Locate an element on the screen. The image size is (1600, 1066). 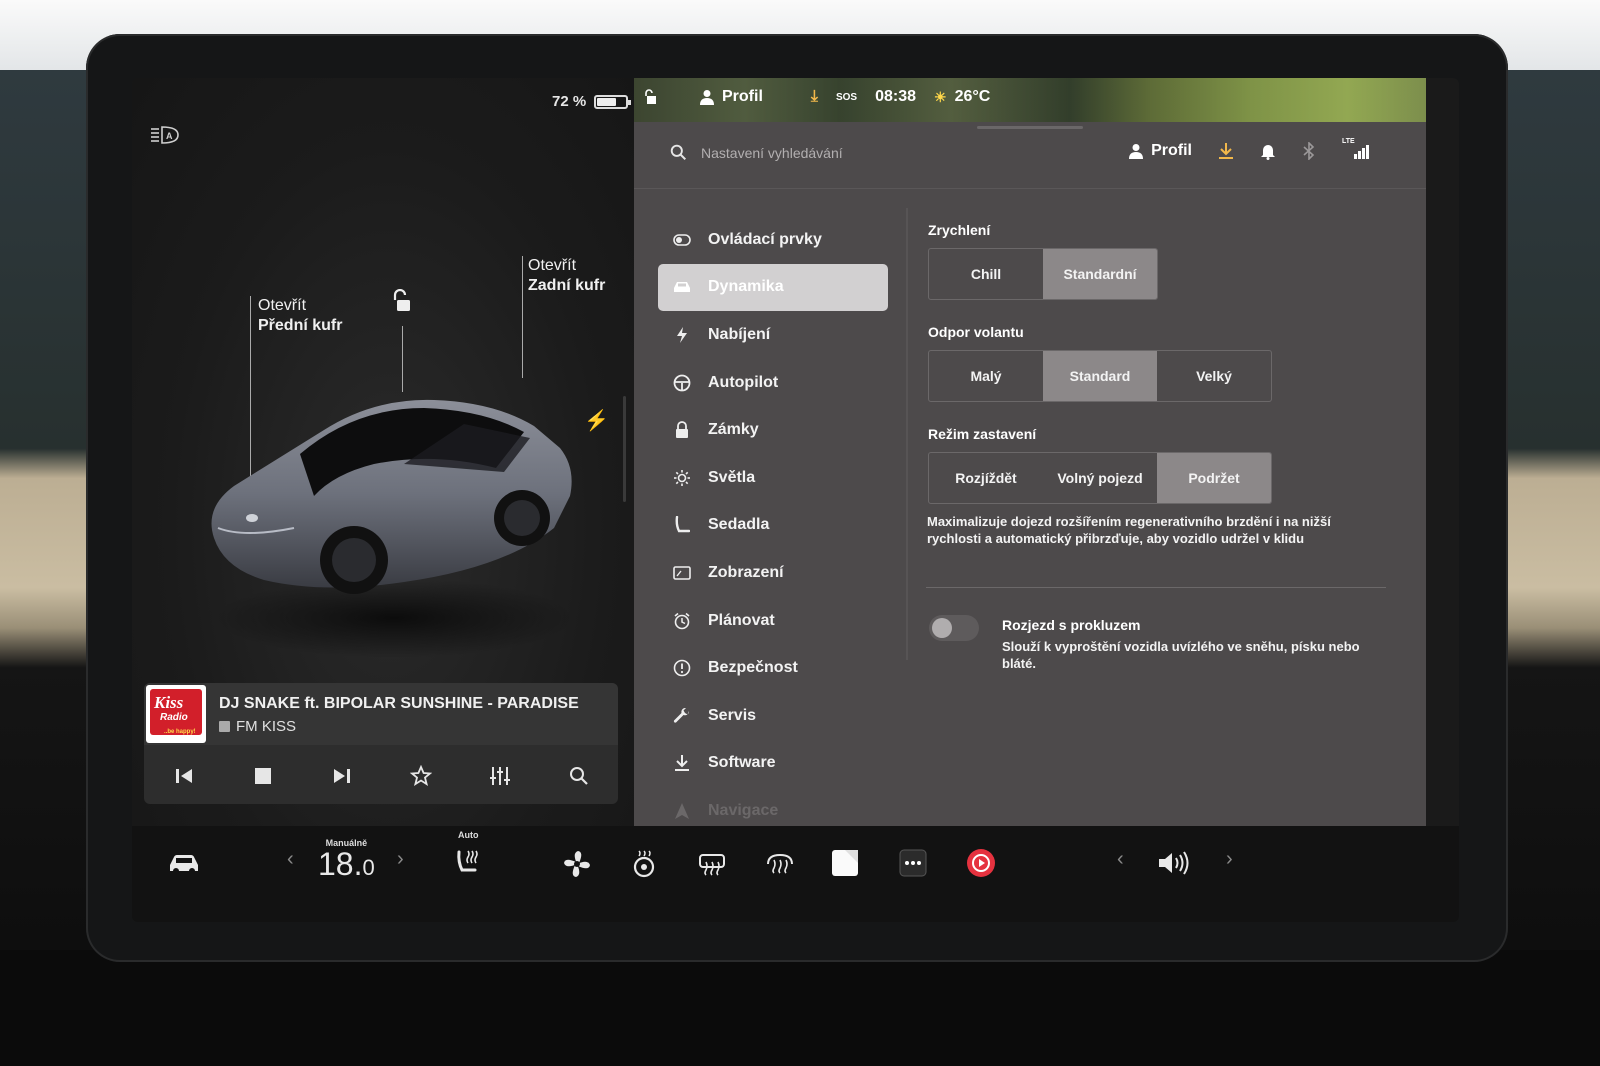
cabin-temperature: Manuálně 18.0 is located at coordinates (346, 860).